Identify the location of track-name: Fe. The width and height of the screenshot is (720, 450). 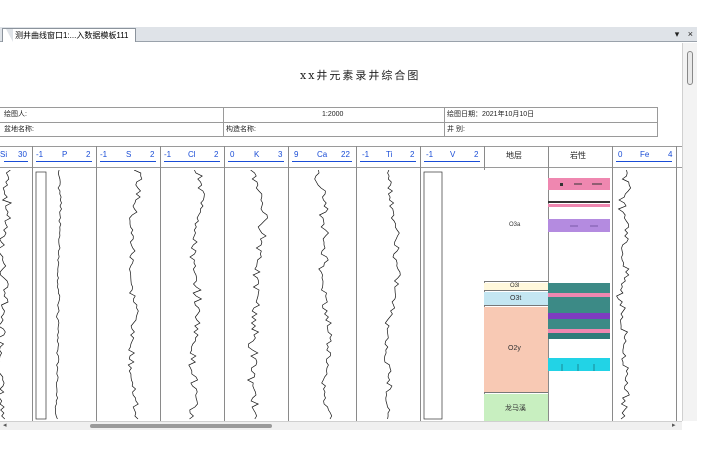
(645, 154).